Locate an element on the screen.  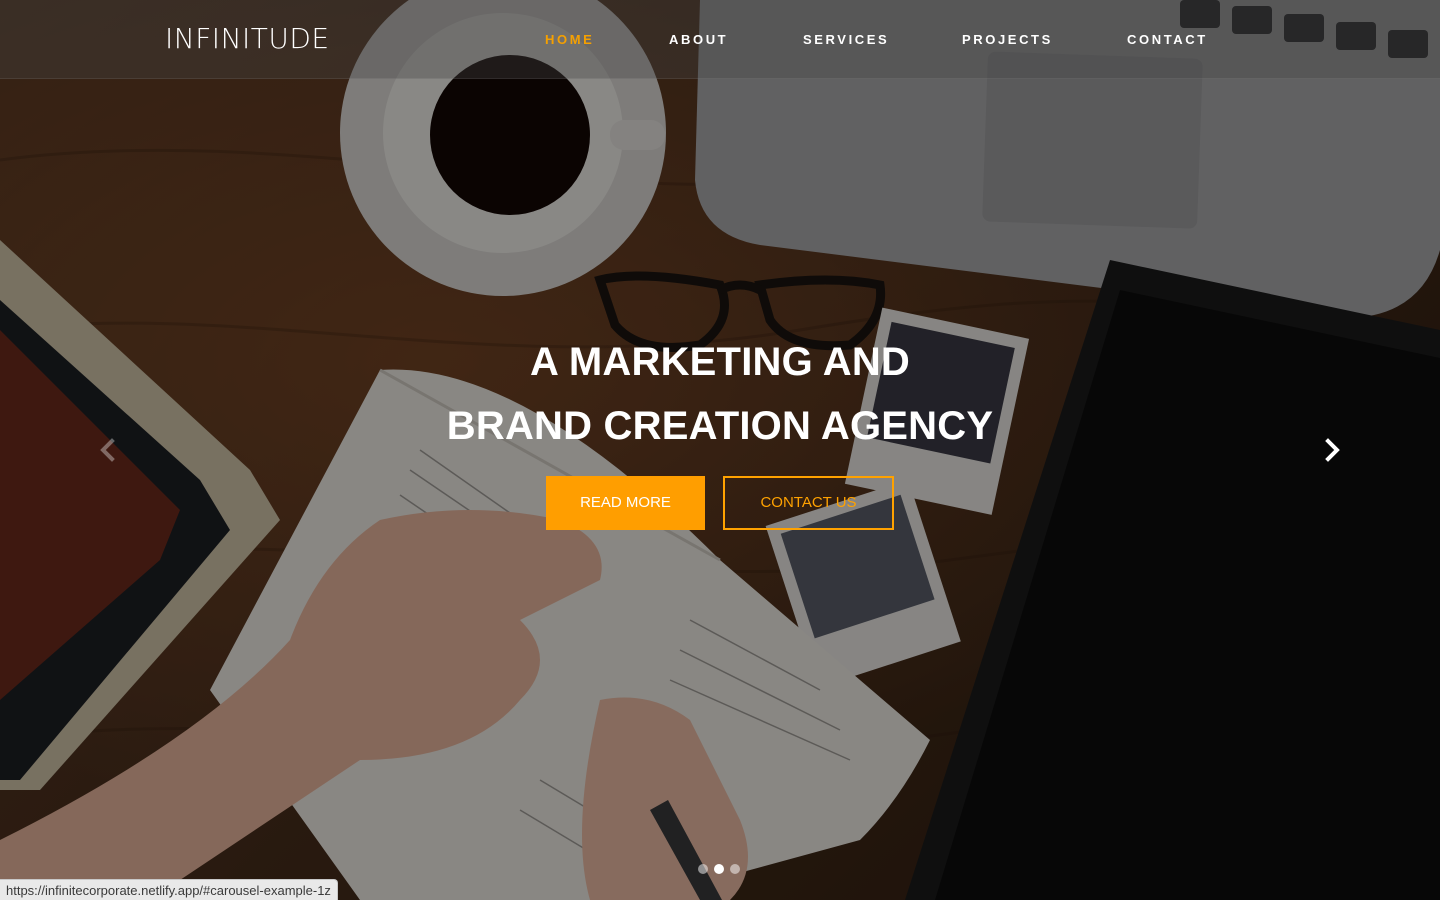
hero-button-row: READ MORE CONTACT US is located at coordinates (720, 503).